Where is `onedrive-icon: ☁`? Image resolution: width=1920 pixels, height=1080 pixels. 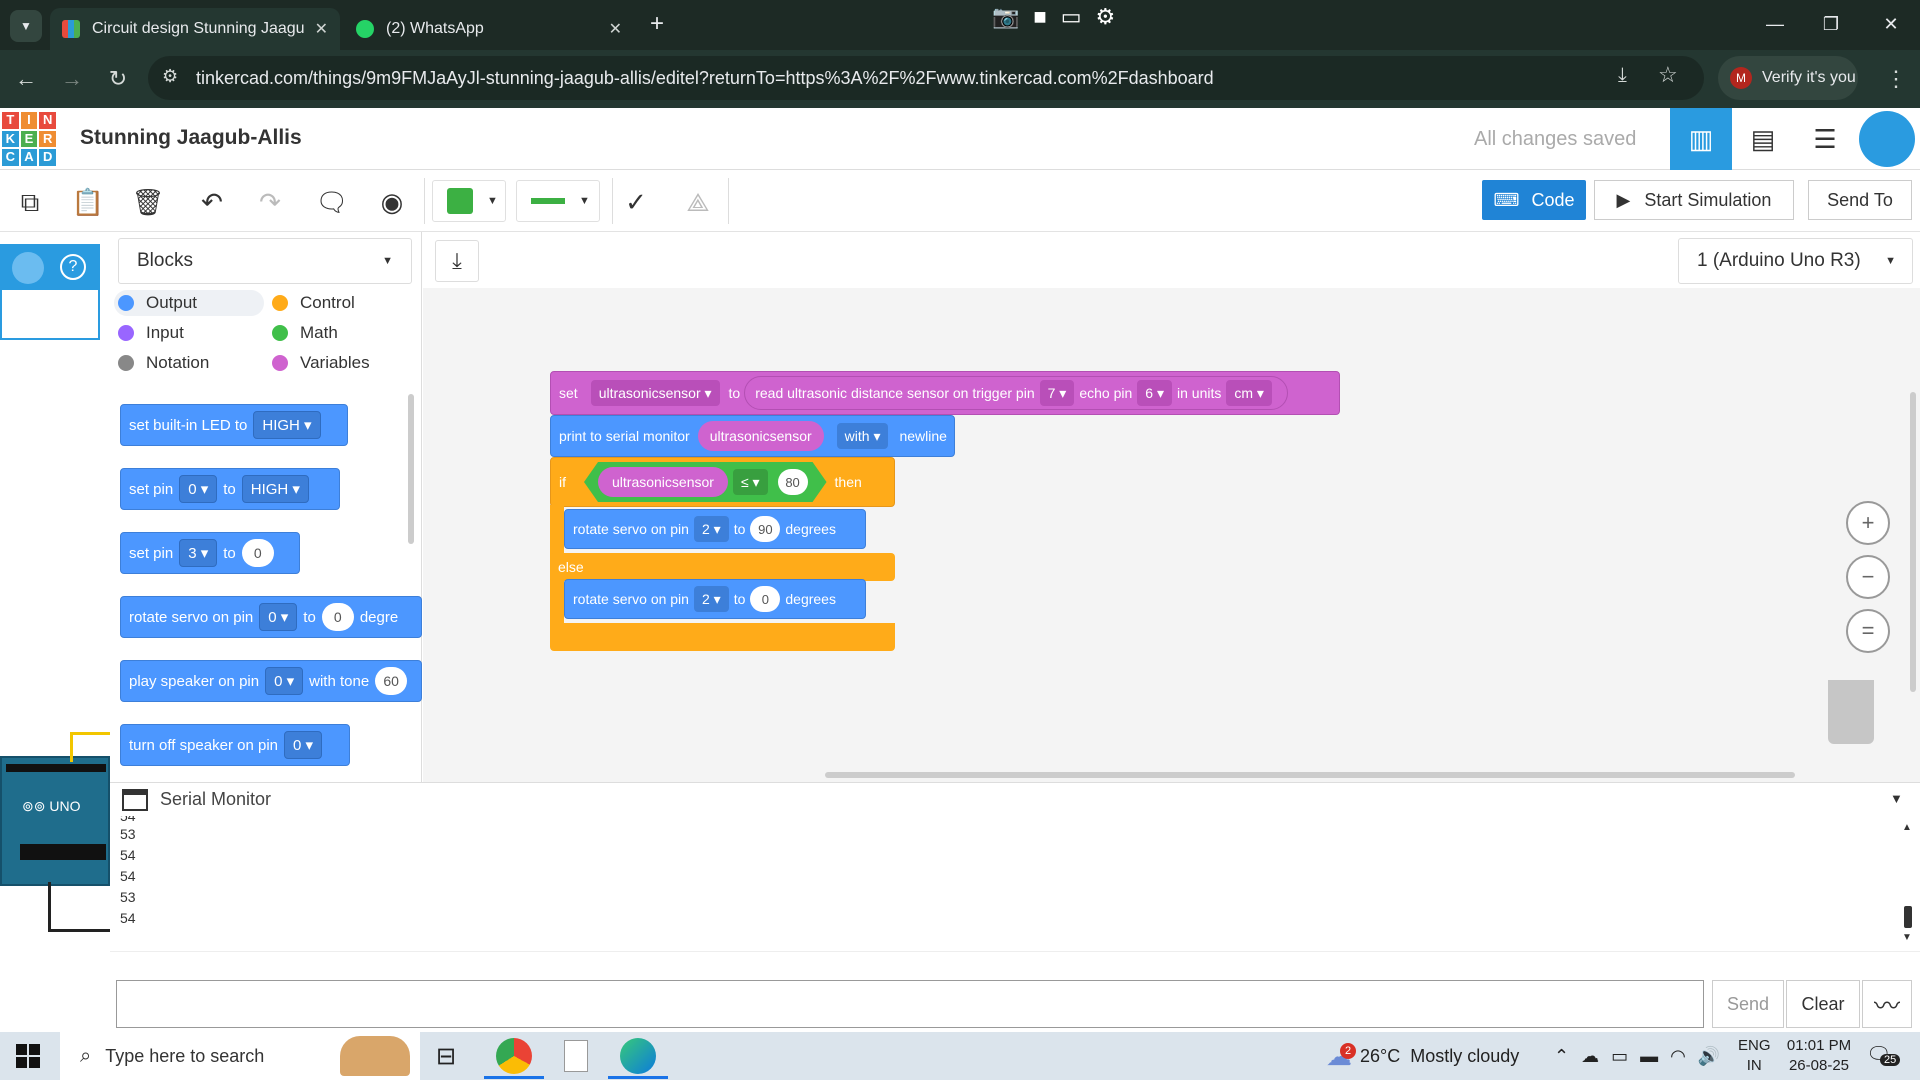
onedrive-icon: ☁ is located at coordinates (1590, 1056).